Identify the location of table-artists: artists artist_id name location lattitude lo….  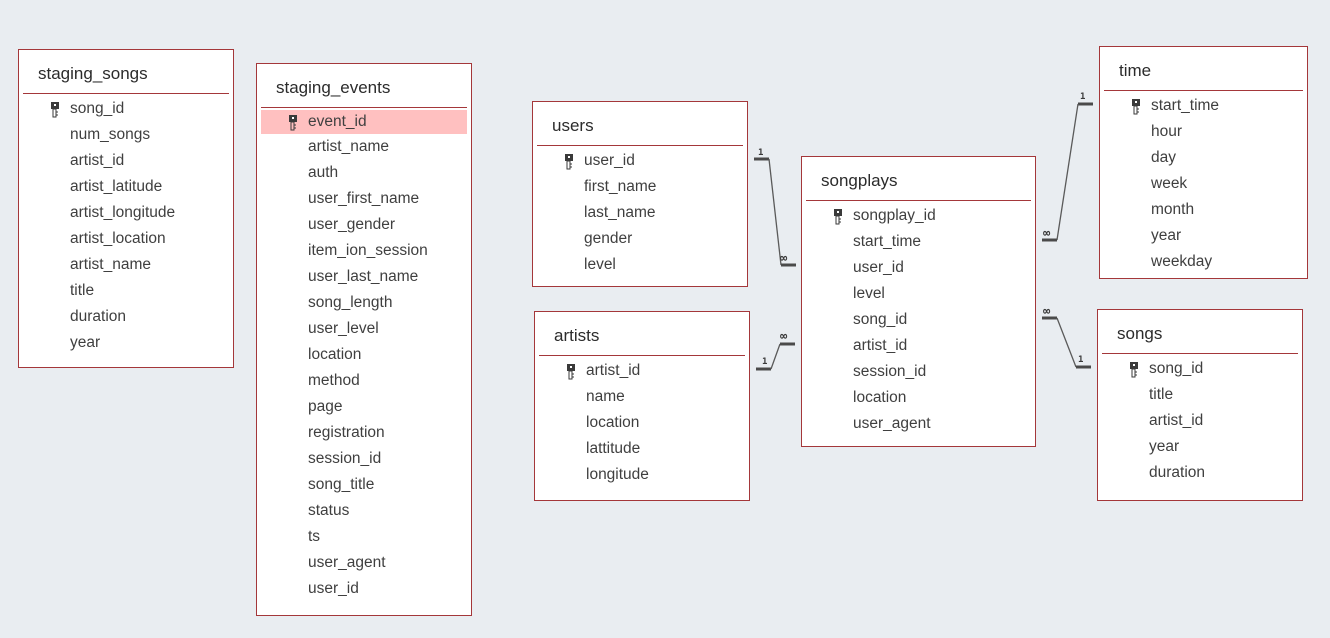
(642, 406).